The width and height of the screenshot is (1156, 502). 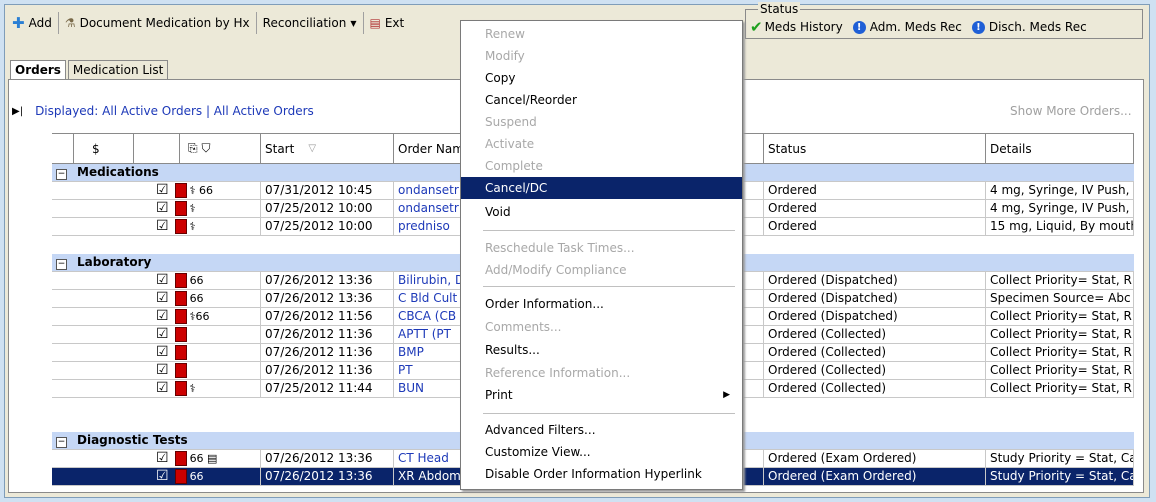 I want to click on col-header-dollar: $, so click(x=104, y=149).